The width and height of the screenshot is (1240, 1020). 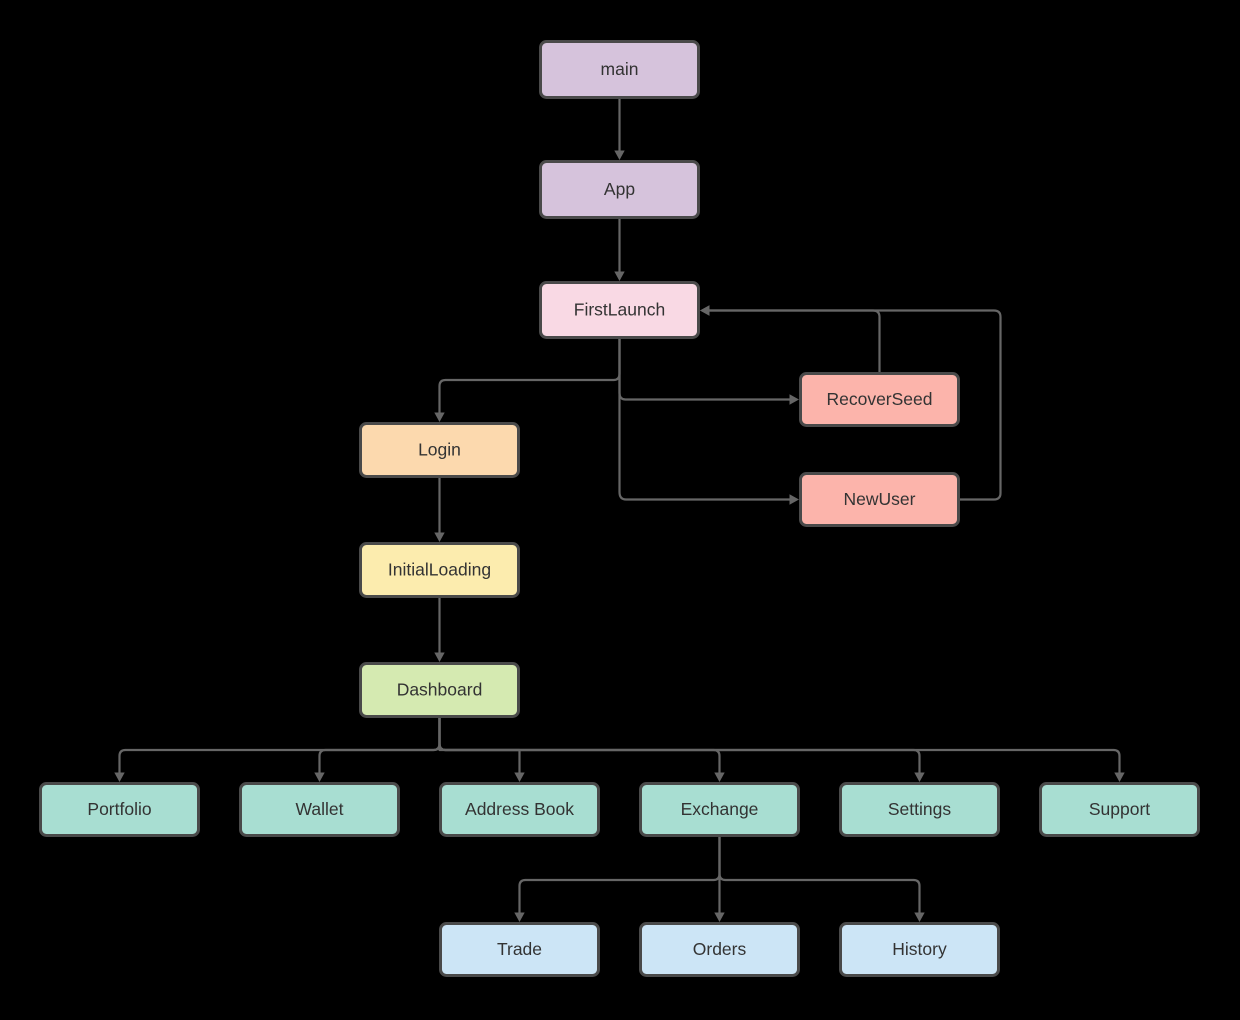 I want to click on node-exchange: Exchange, so click(x=719, y=809).